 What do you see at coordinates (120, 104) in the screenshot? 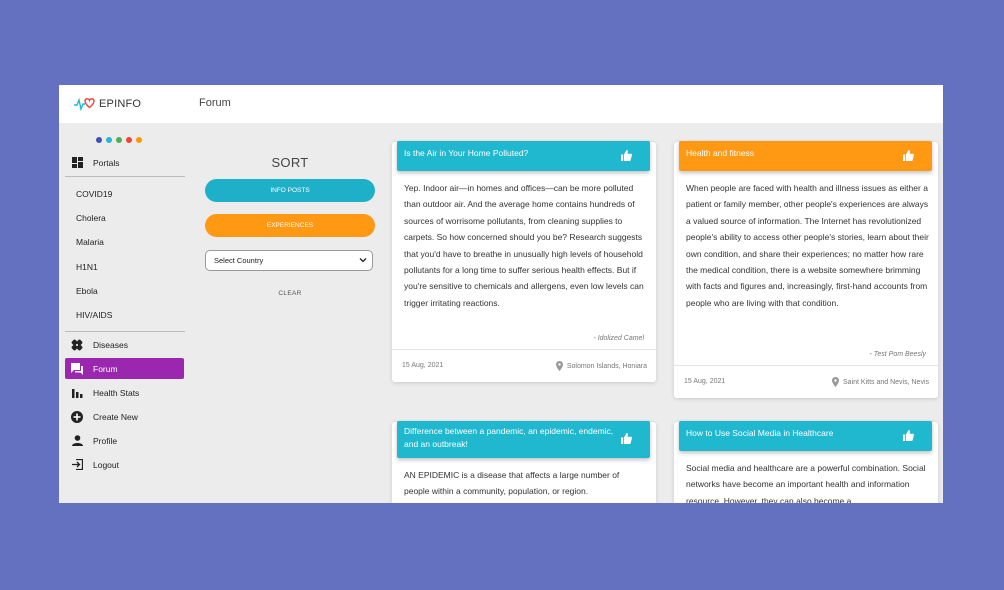
I see `app-name: EPINFO` at bounding box center [120, 104].